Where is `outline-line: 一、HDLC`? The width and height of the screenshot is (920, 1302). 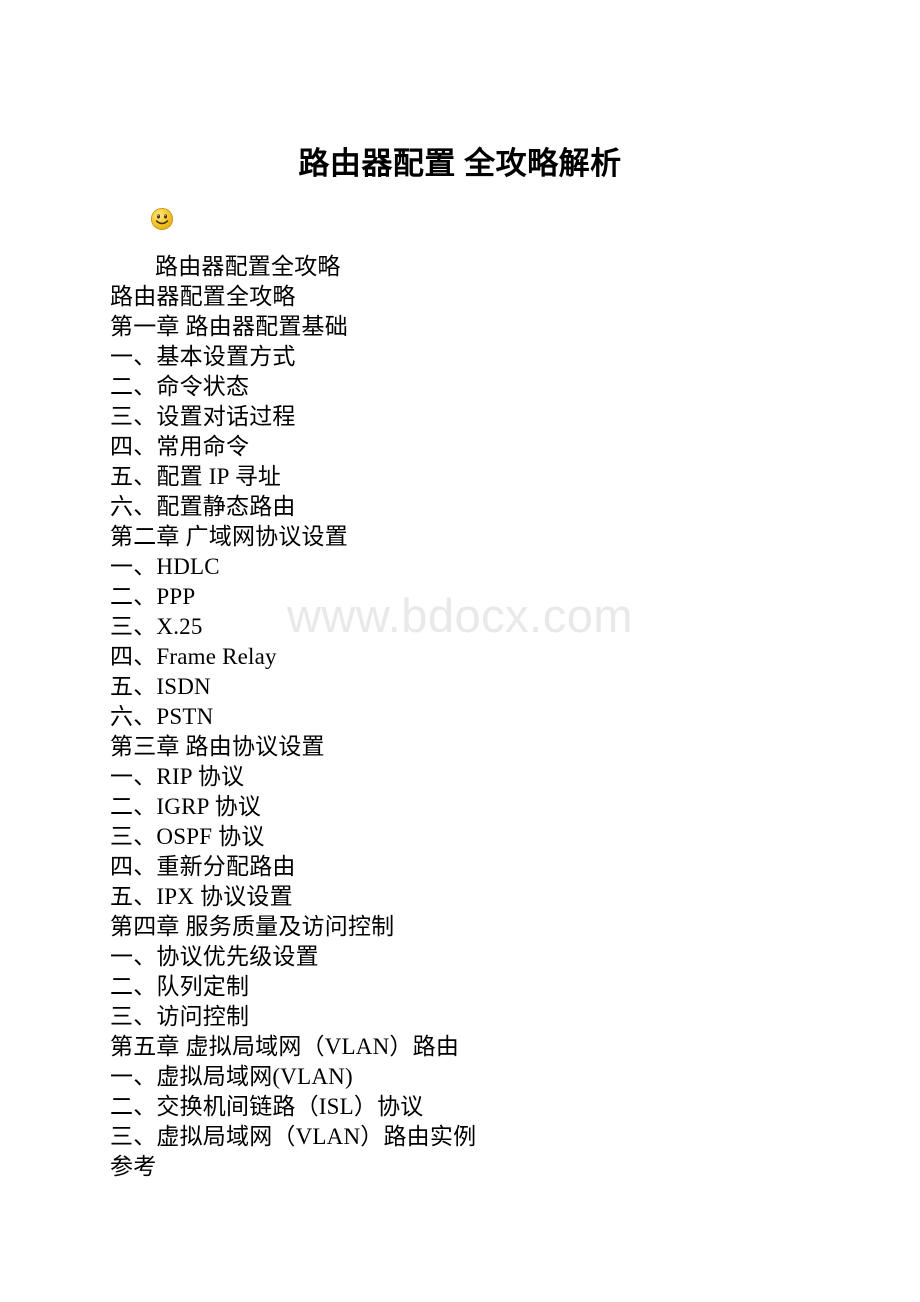 outline-line: 一、HDLC is located at coordinates (165, 566).